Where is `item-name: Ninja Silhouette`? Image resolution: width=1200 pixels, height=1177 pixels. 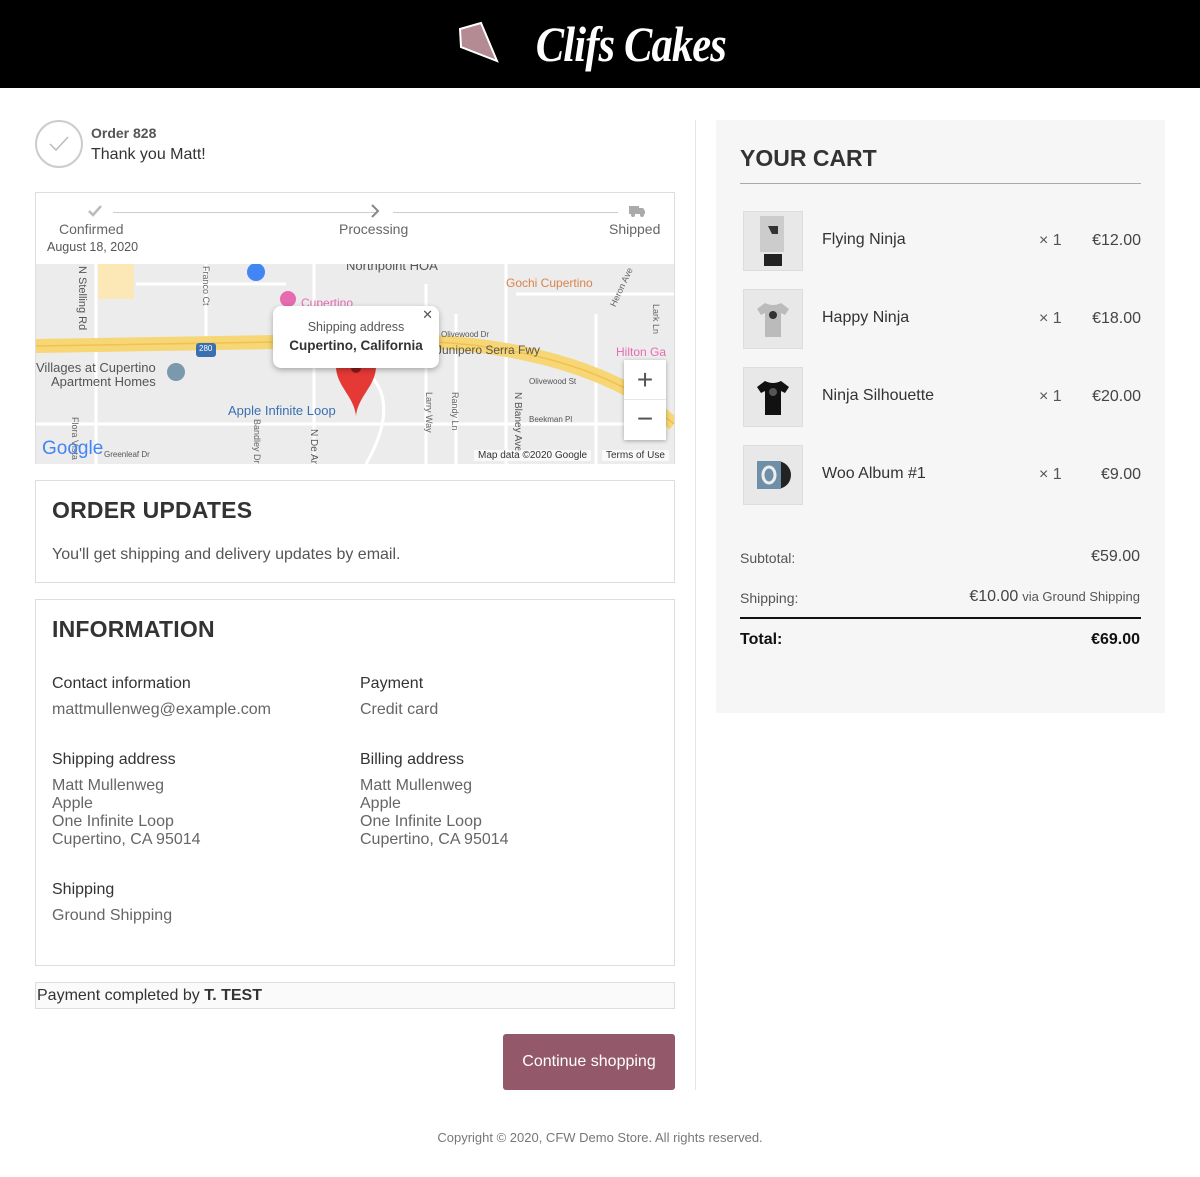
item-name: Ninja Silhouette is located at coordinates (878, 395).